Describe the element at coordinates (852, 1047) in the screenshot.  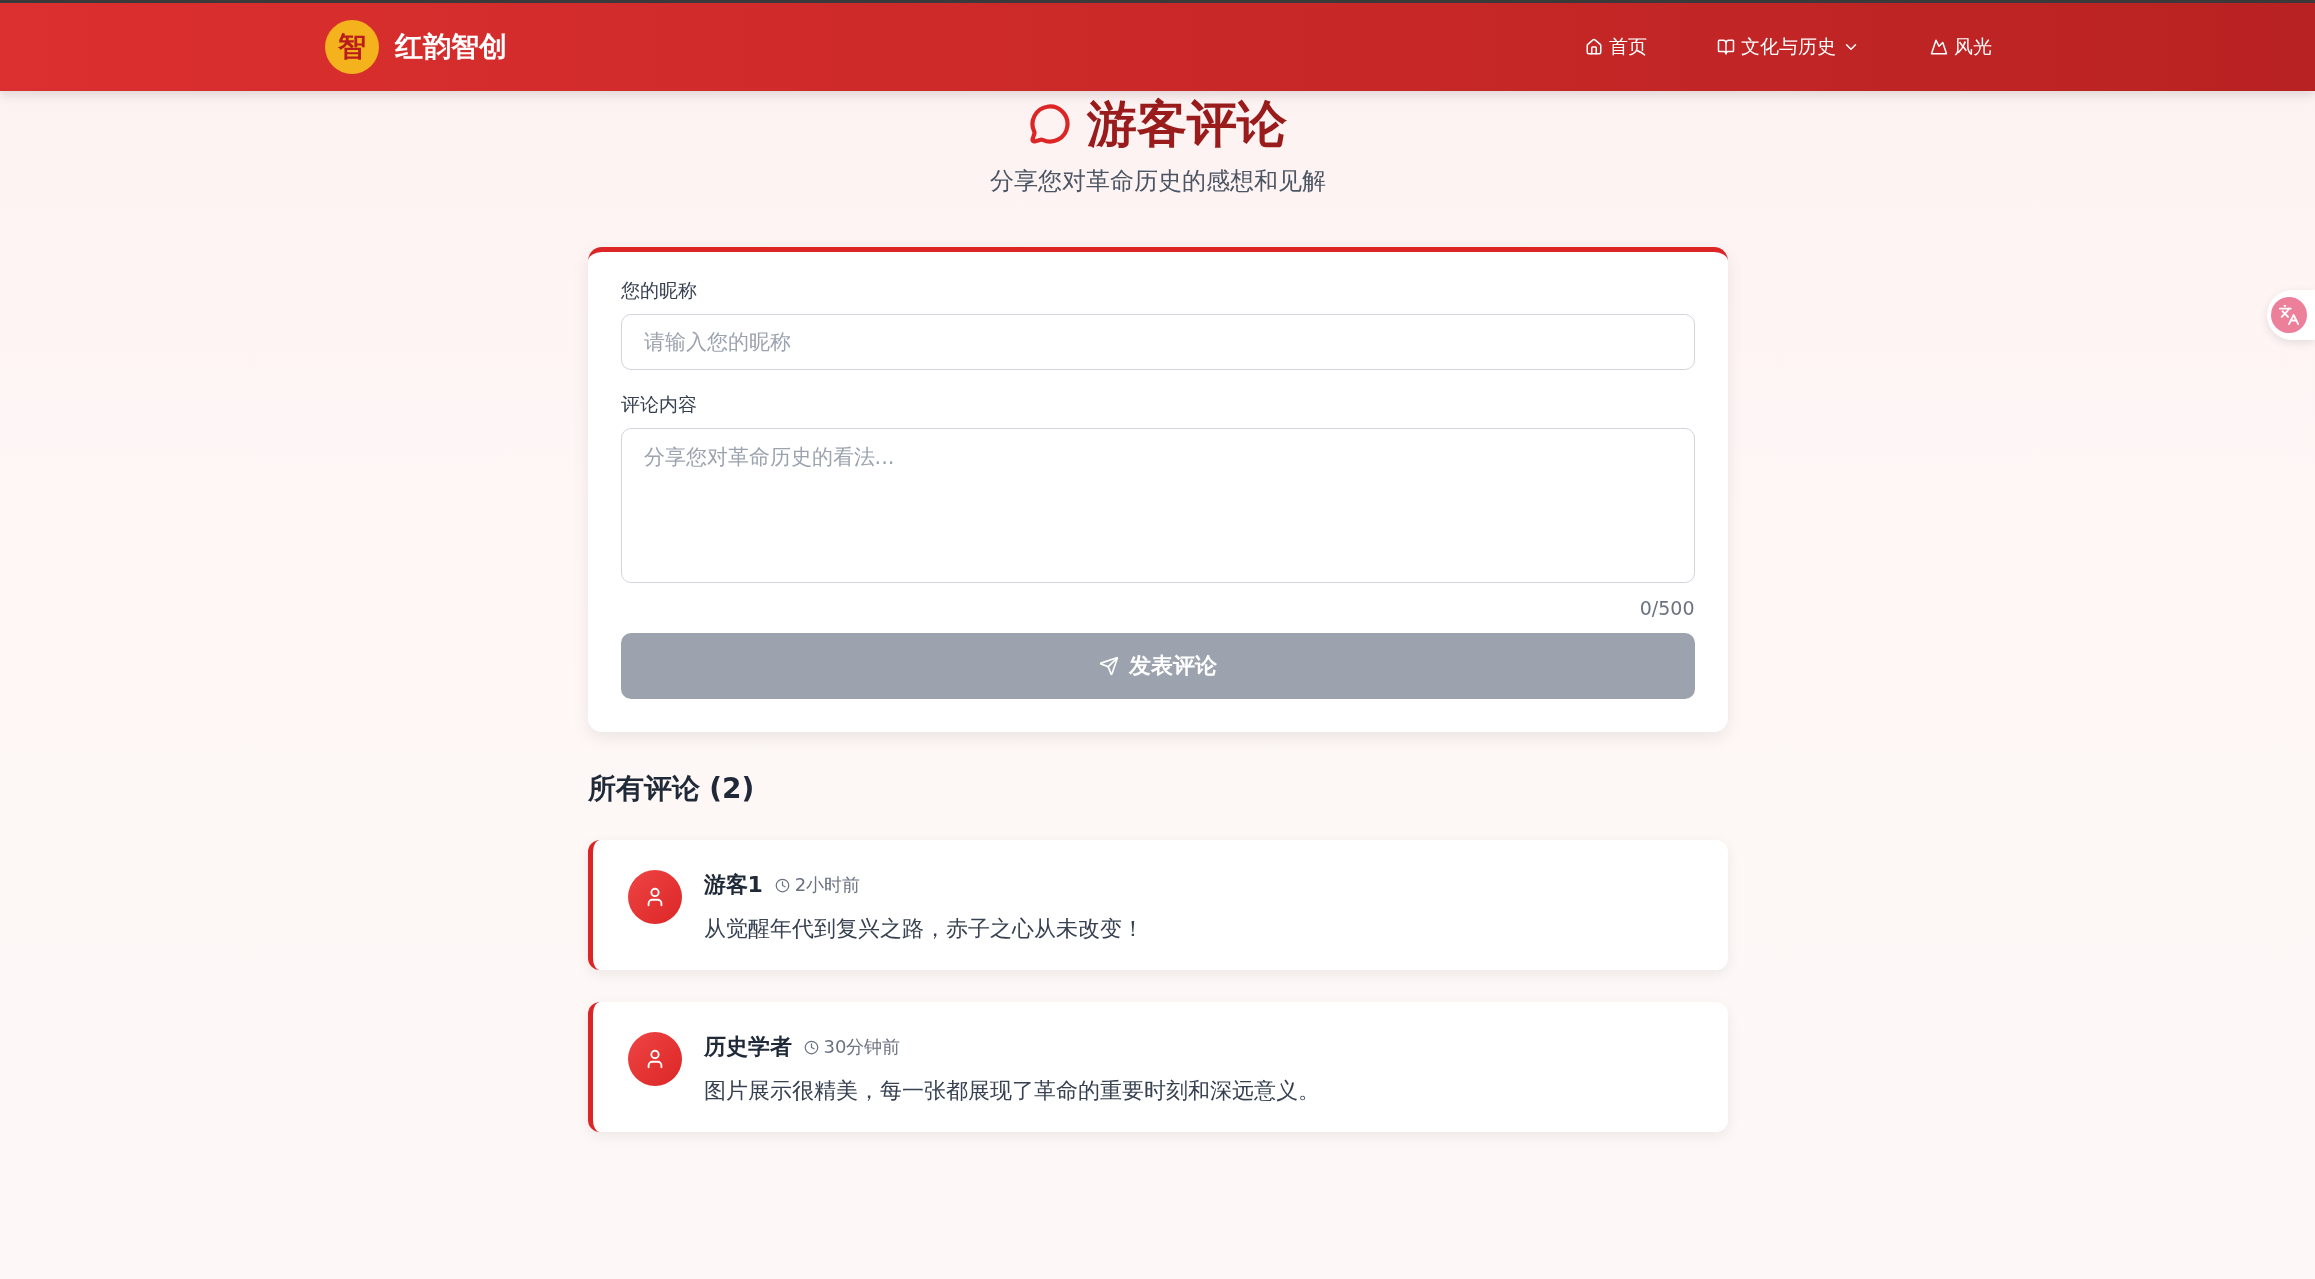
I see `comment-time: 30分钟前` at that location.